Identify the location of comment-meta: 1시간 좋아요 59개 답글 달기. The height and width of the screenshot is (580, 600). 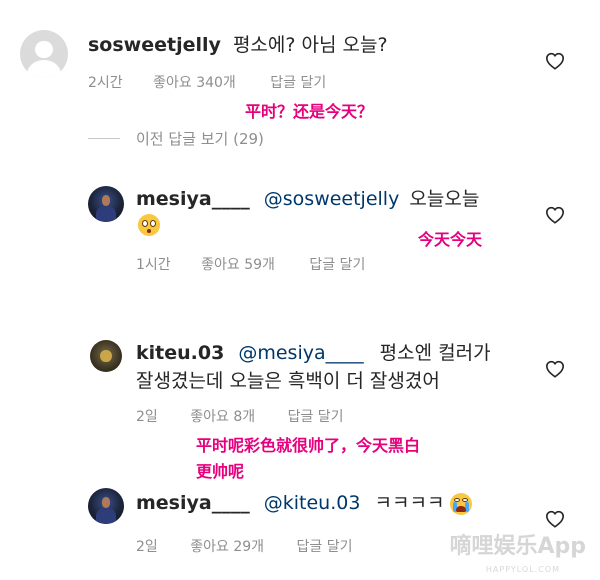
(250, 264).